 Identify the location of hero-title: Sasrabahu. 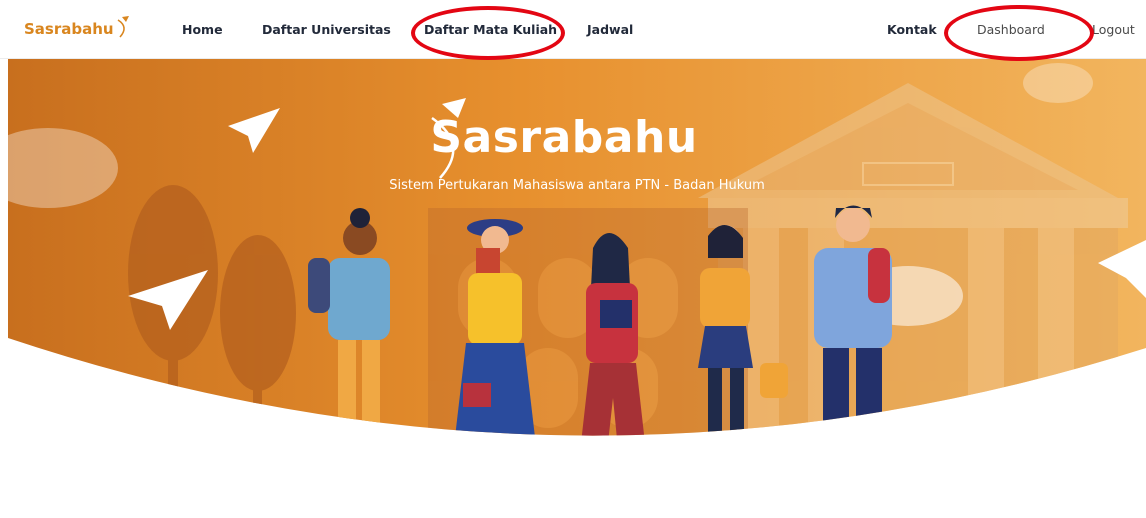
(564, 137).